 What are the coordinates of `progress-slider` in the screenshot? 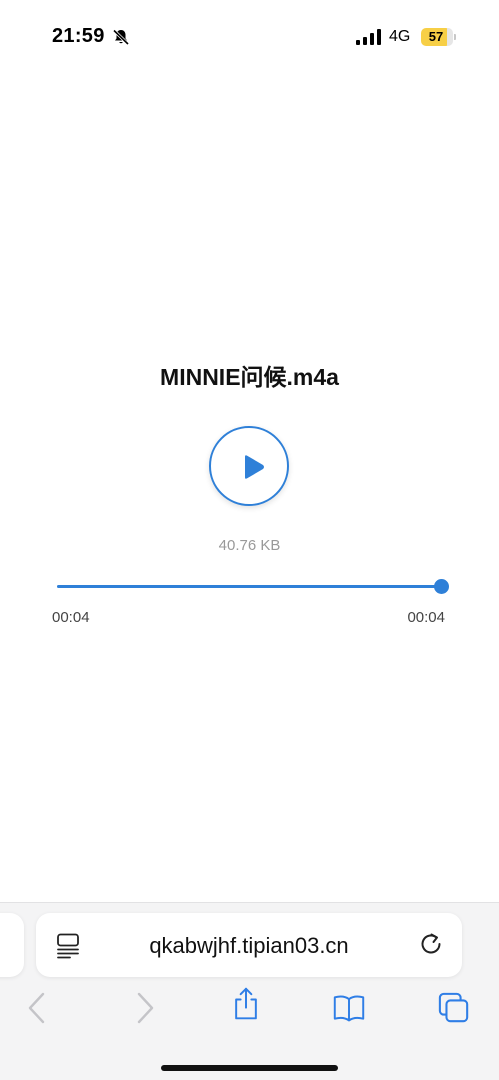 It's located at (253, 586).